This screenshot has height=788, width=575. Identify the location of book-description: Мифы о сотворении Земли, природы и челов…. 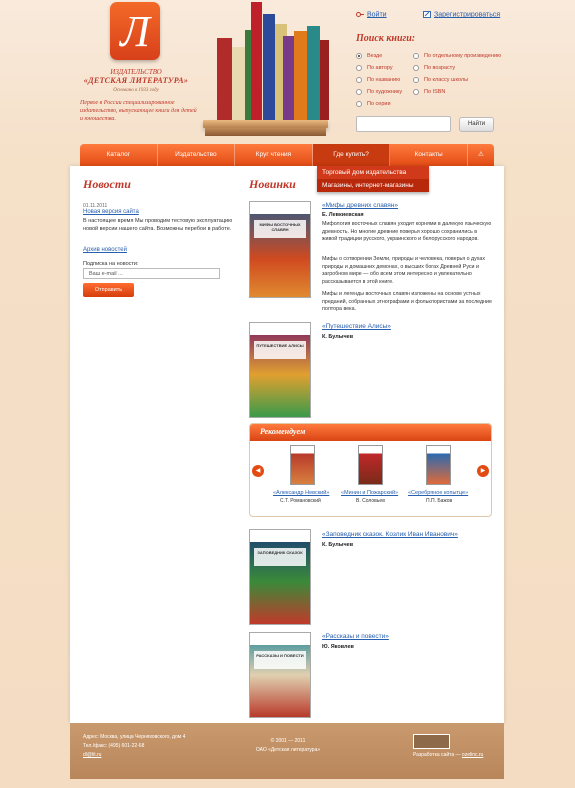
(403, 270).